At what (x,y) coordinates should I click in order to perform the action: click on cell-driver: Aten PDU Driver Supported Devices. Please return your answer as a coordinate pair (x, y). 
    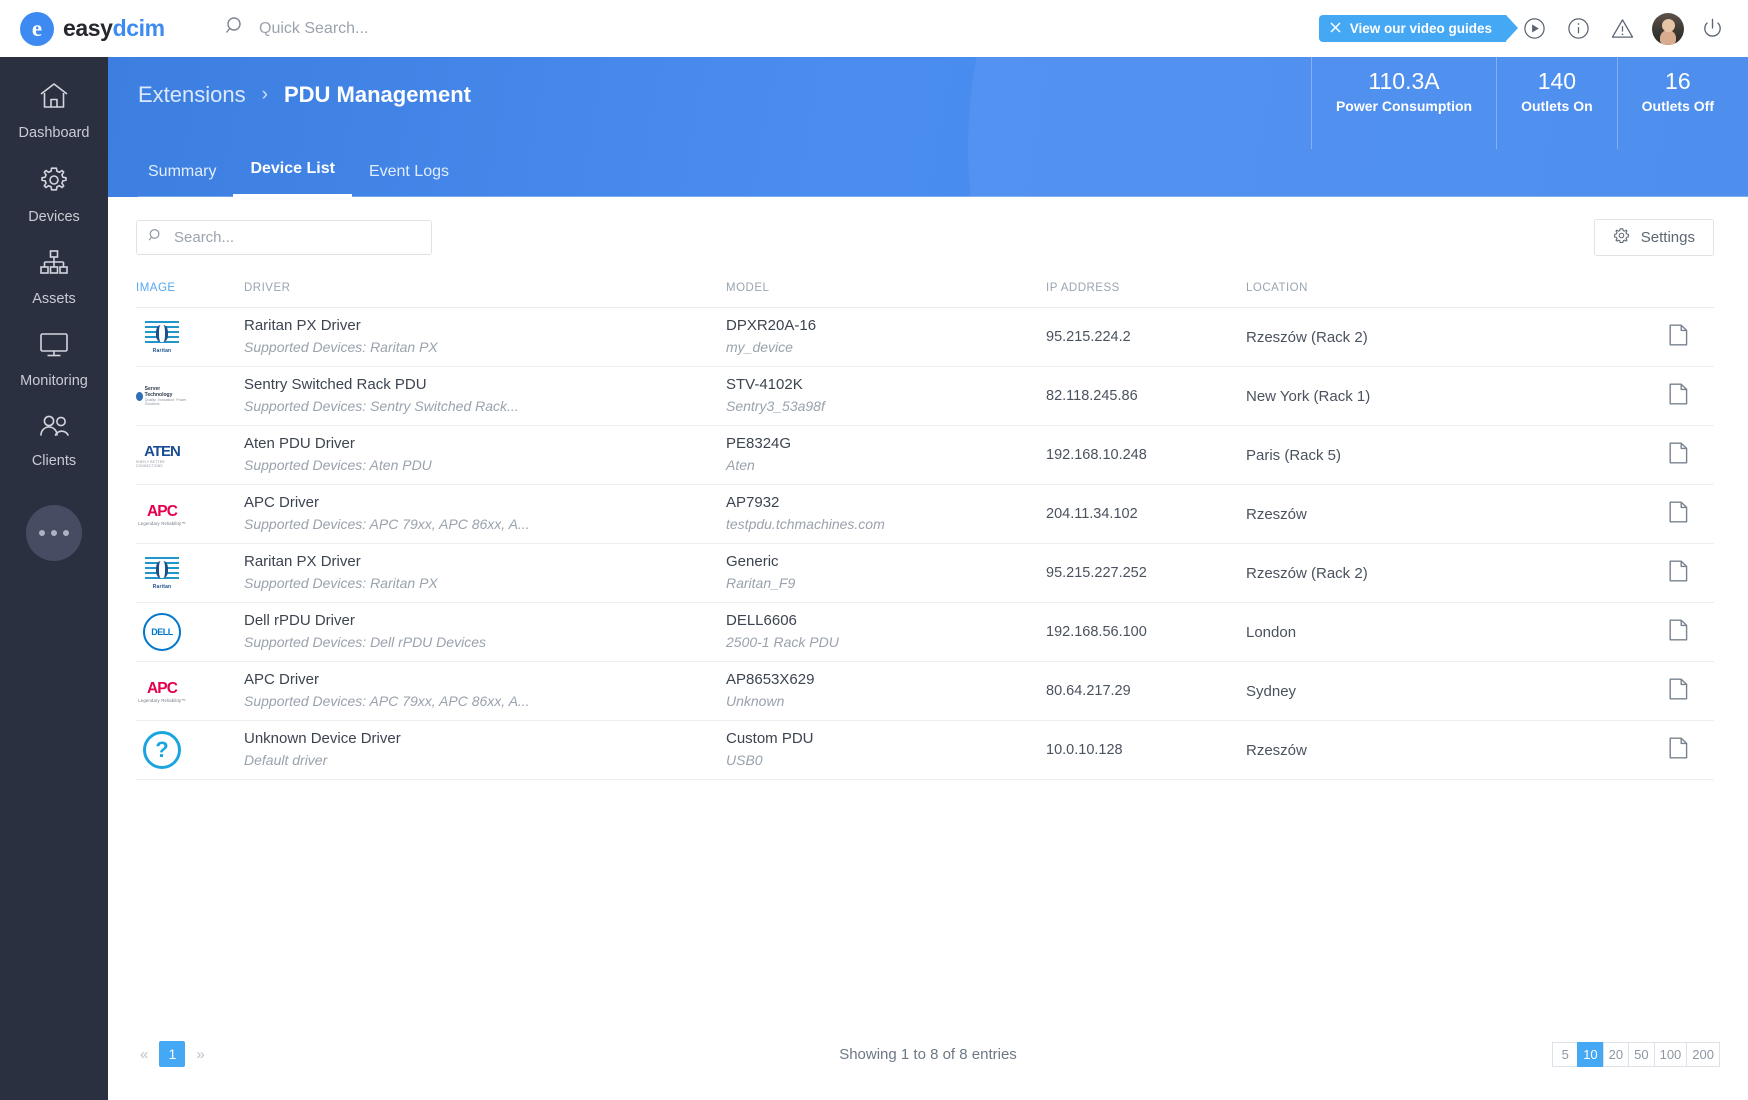
    Looking at the image, I should click on (485, 455).